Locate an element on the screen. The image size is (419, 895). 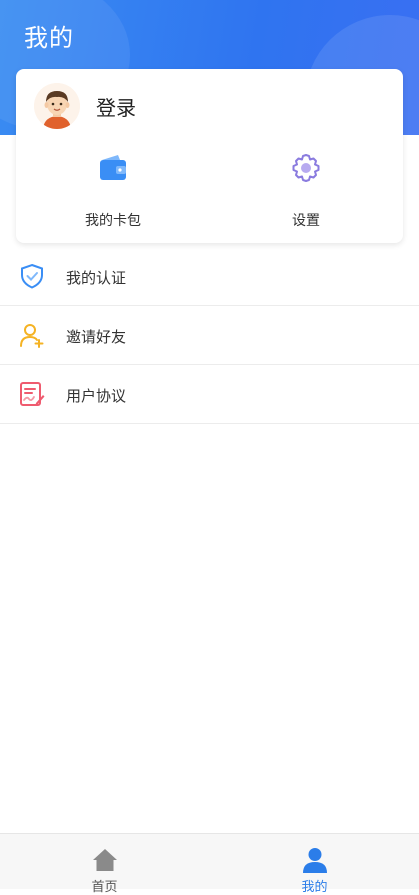
page-title: 我的 is located at coordinates (49, 38).